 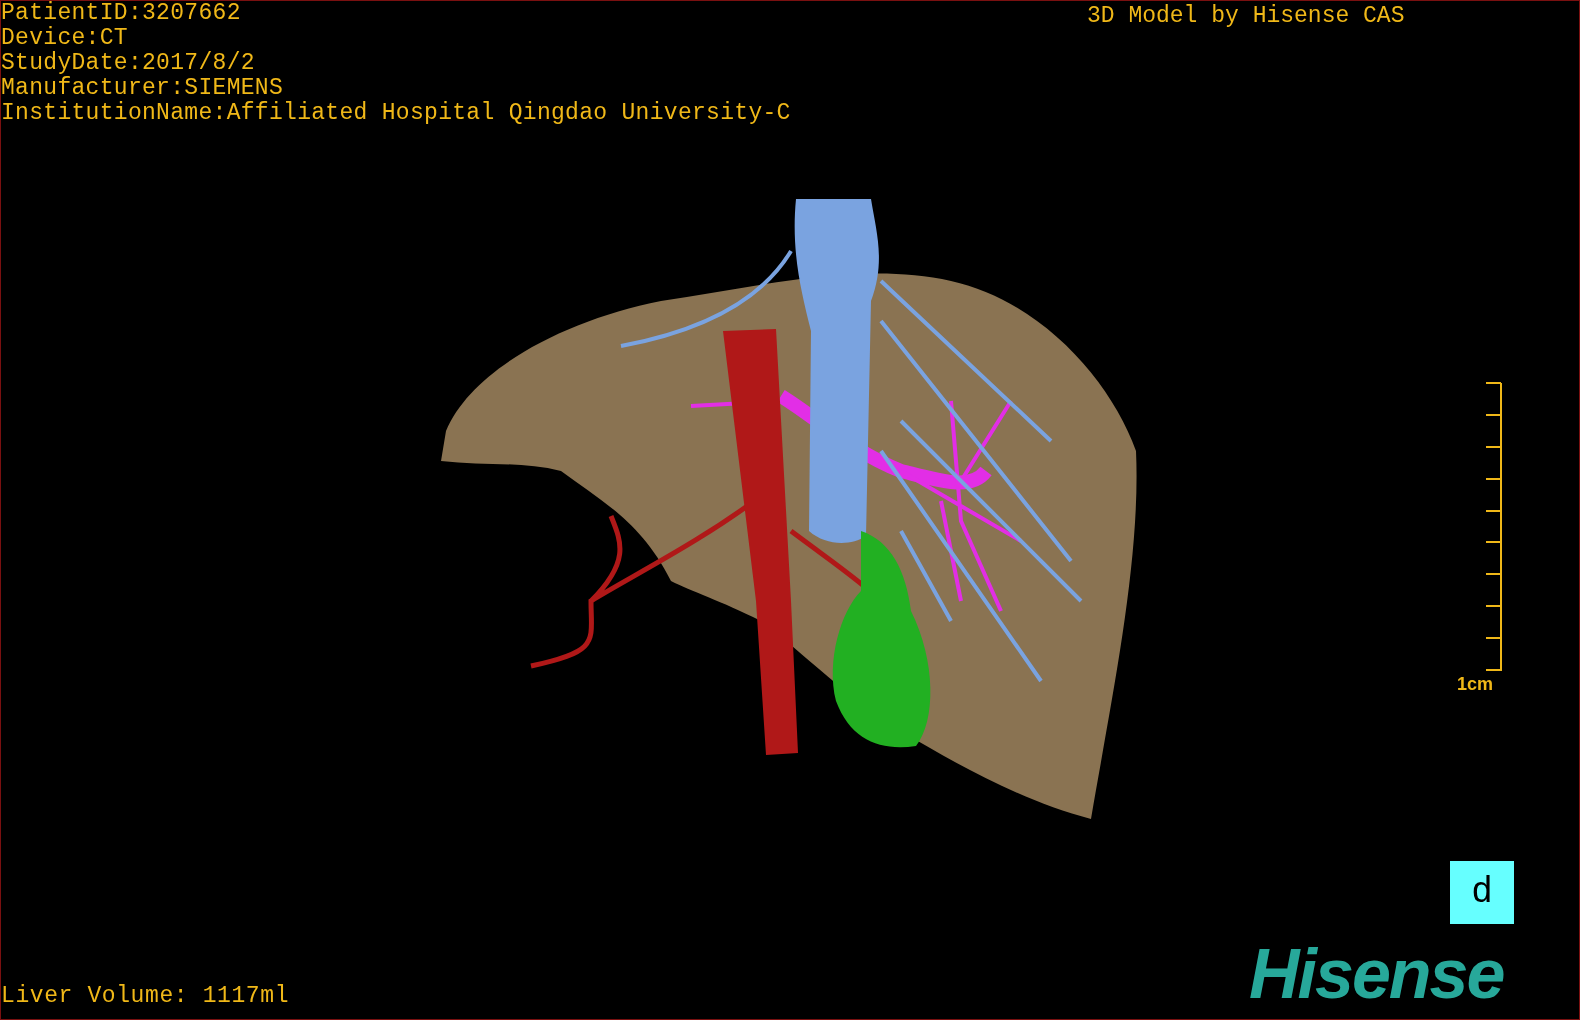 I want to click on info-text: PatientID:3207662, so click(x=121, y=13).